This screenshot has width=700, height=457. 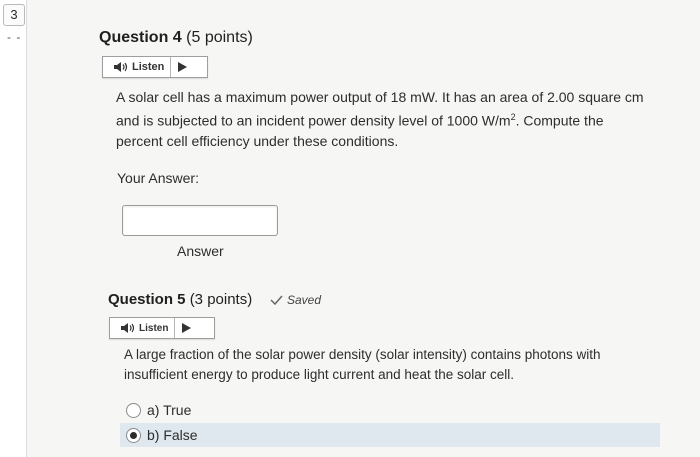 I want to click on listen-button-q4: Listen, so click(x=155, y=67).